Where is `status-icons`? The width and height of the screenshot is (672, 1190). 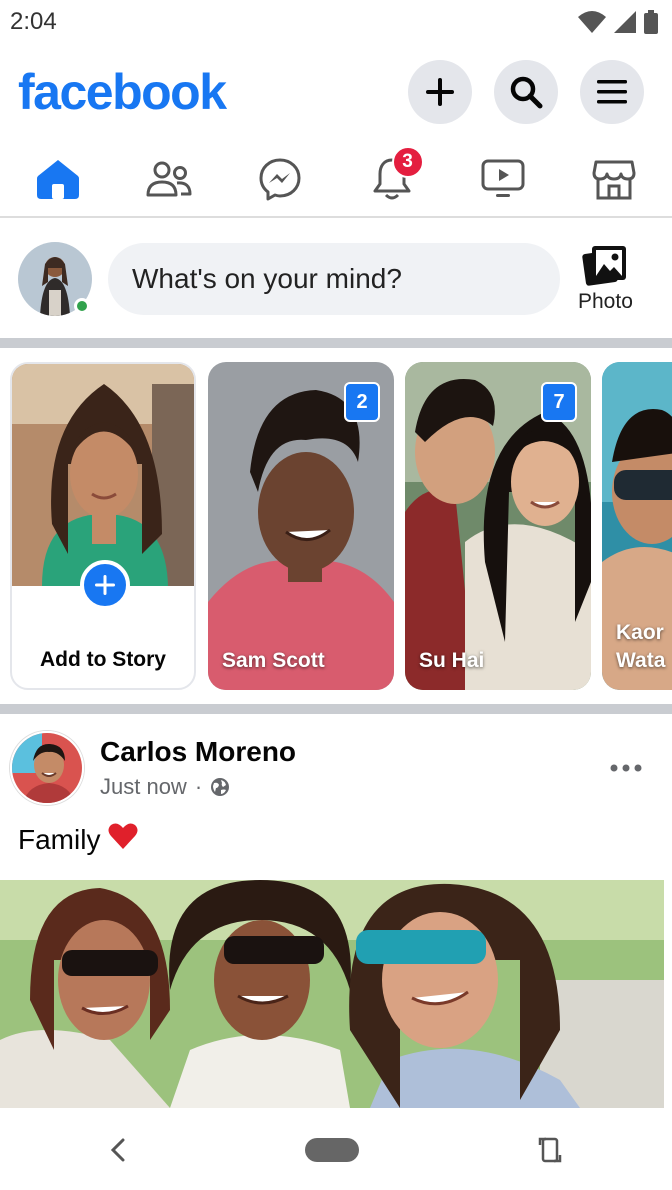 status-icons is located at coordinates (618, 22).